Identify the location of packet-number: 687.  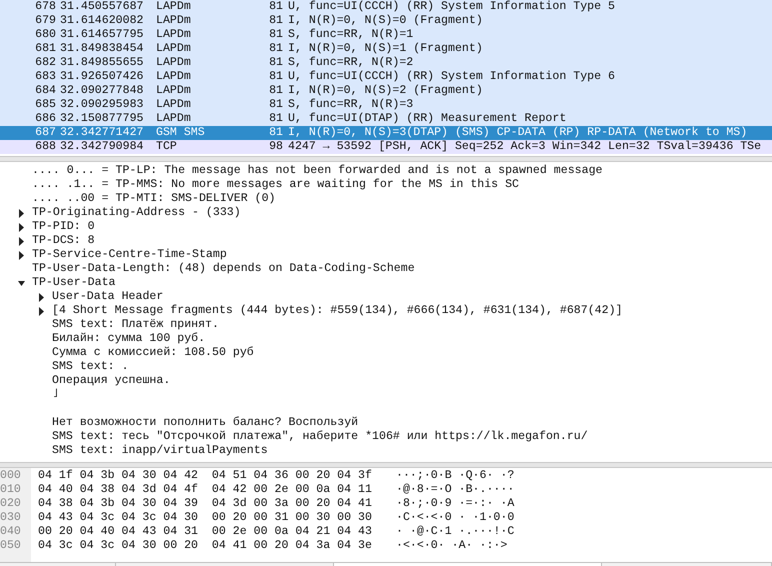
(45, 133).